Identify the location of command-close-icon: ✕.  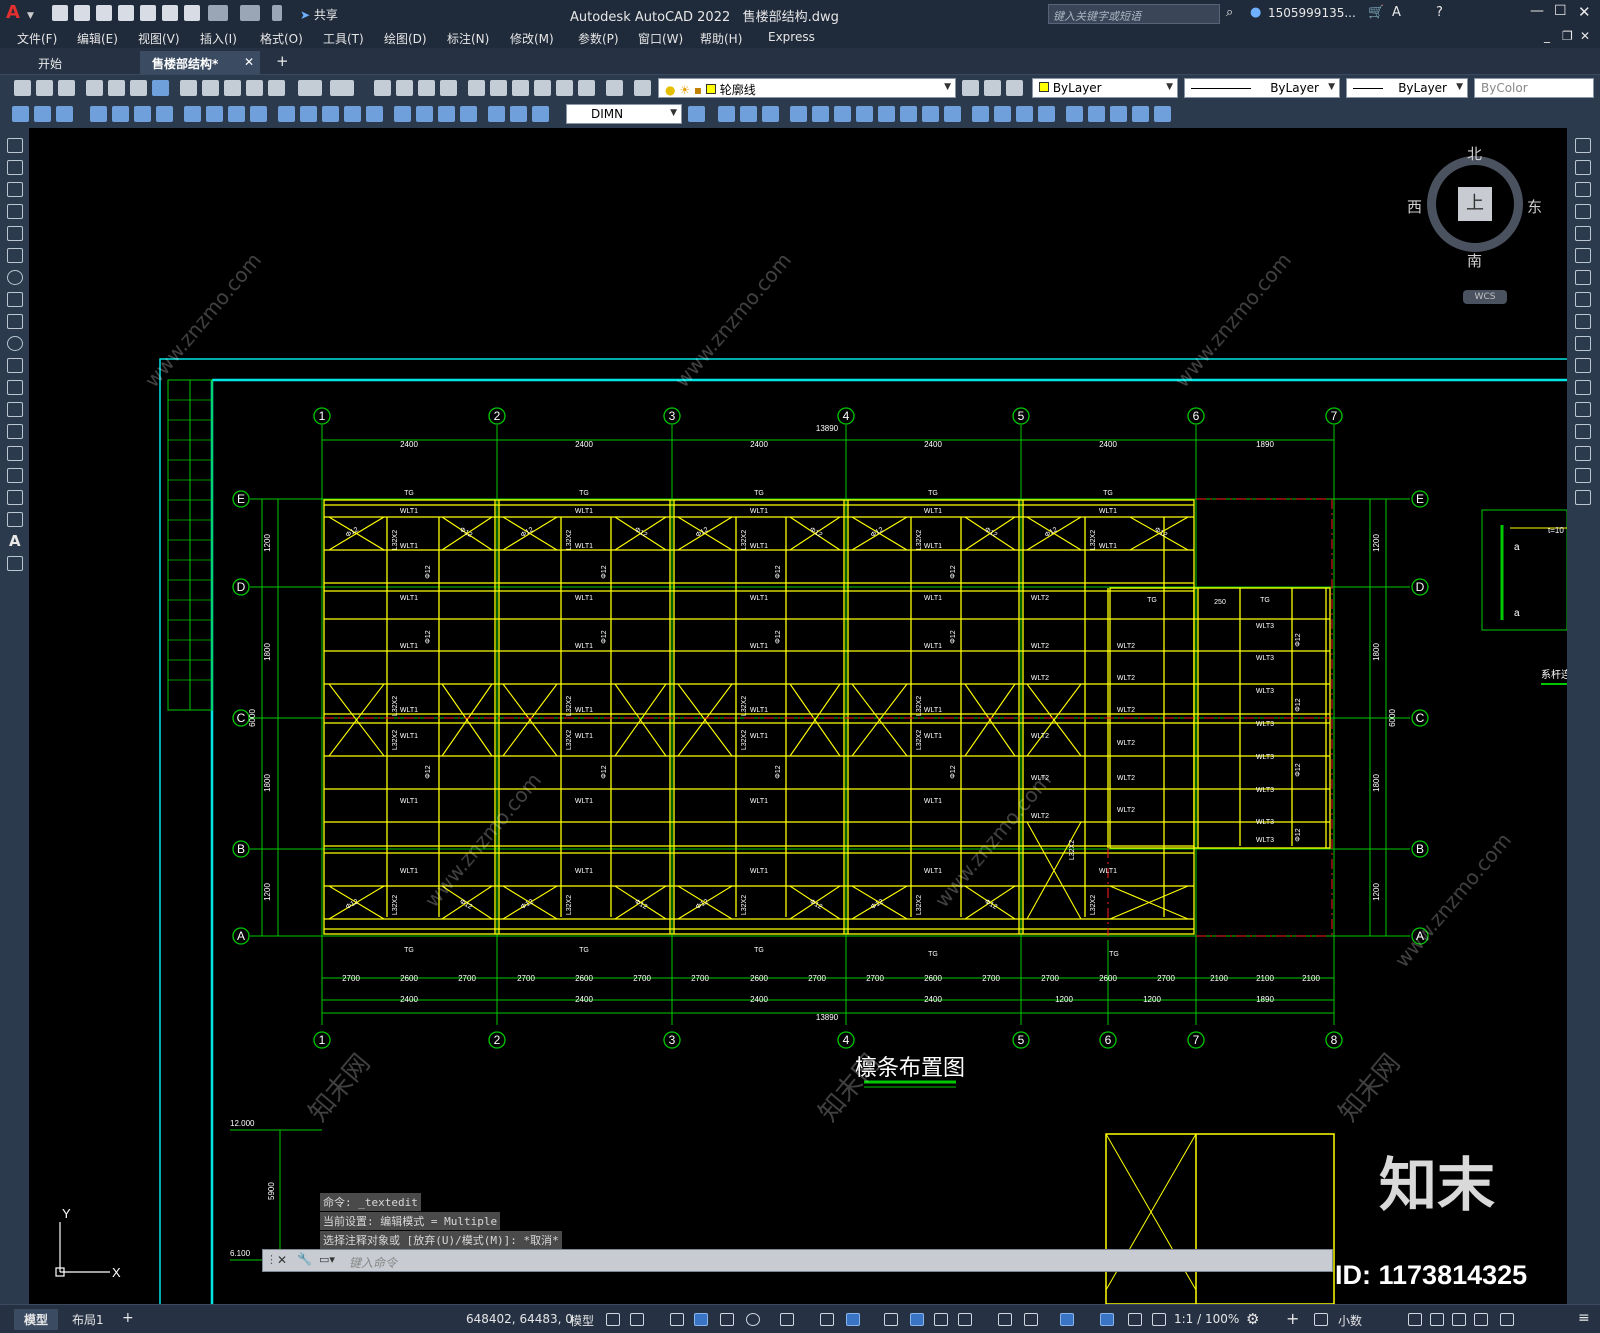
(282, 1260).